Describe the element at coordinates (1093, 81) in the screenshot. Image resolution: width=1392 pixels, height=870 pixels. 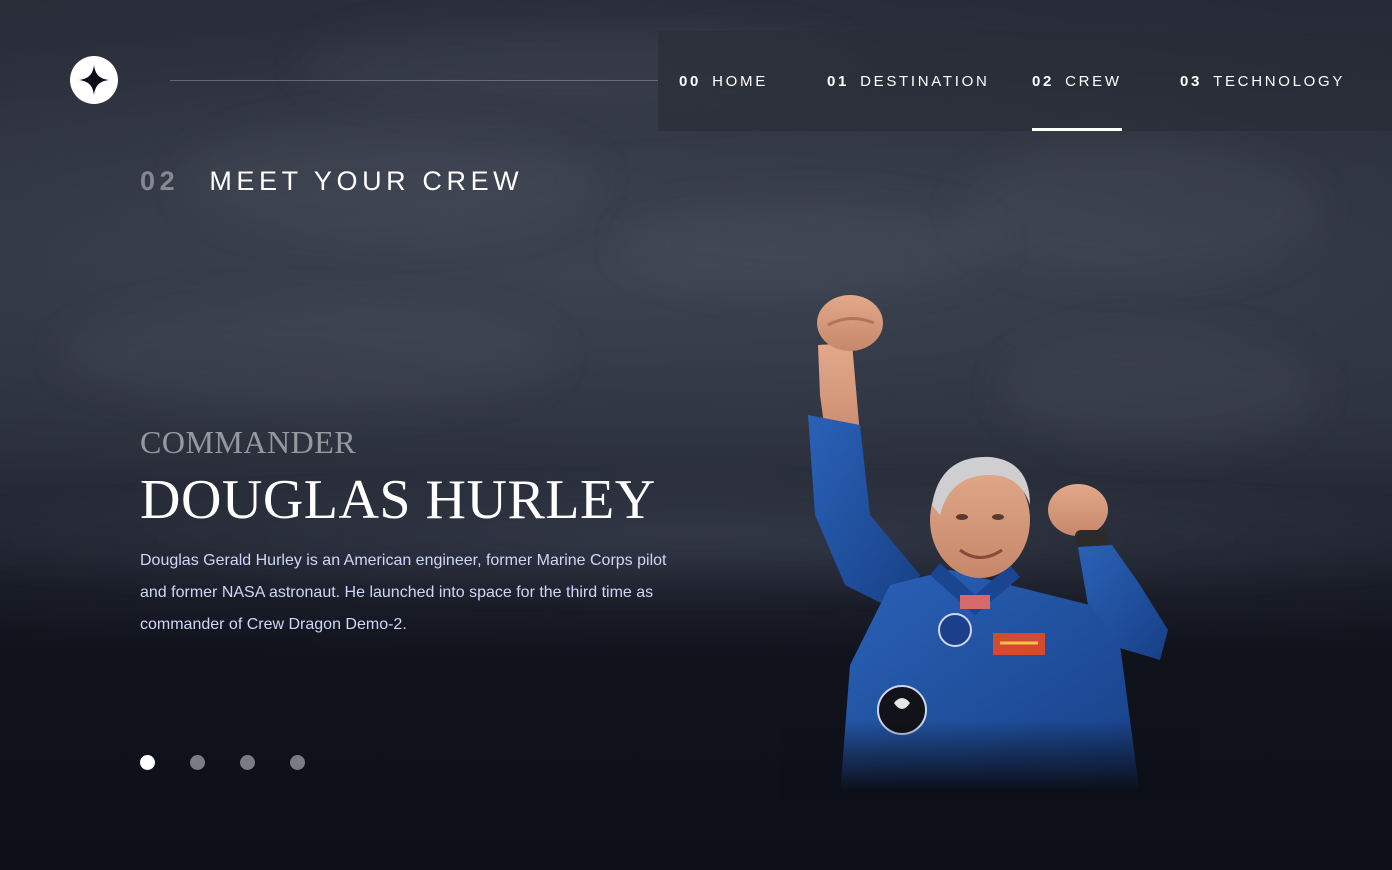
I see `nav-label: CREW` at that location.